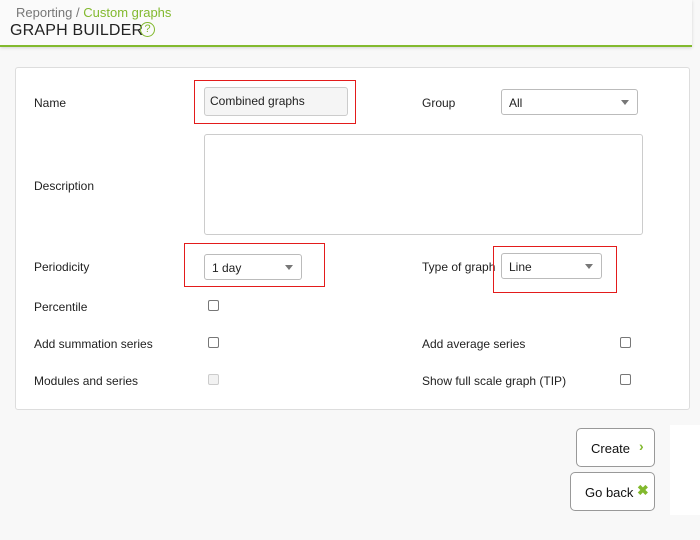 The width and height of the screenshot is (700, 540). I want to click on summation-checkbox, so click(213, 342).